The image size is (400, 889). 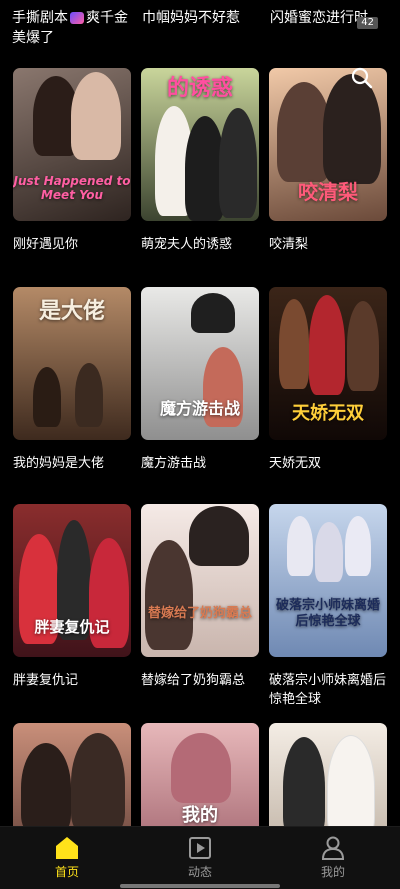 I want to click on drama-poster: 破落宗小师妹离婚后惊艳全球, so click(x=328, y=580).